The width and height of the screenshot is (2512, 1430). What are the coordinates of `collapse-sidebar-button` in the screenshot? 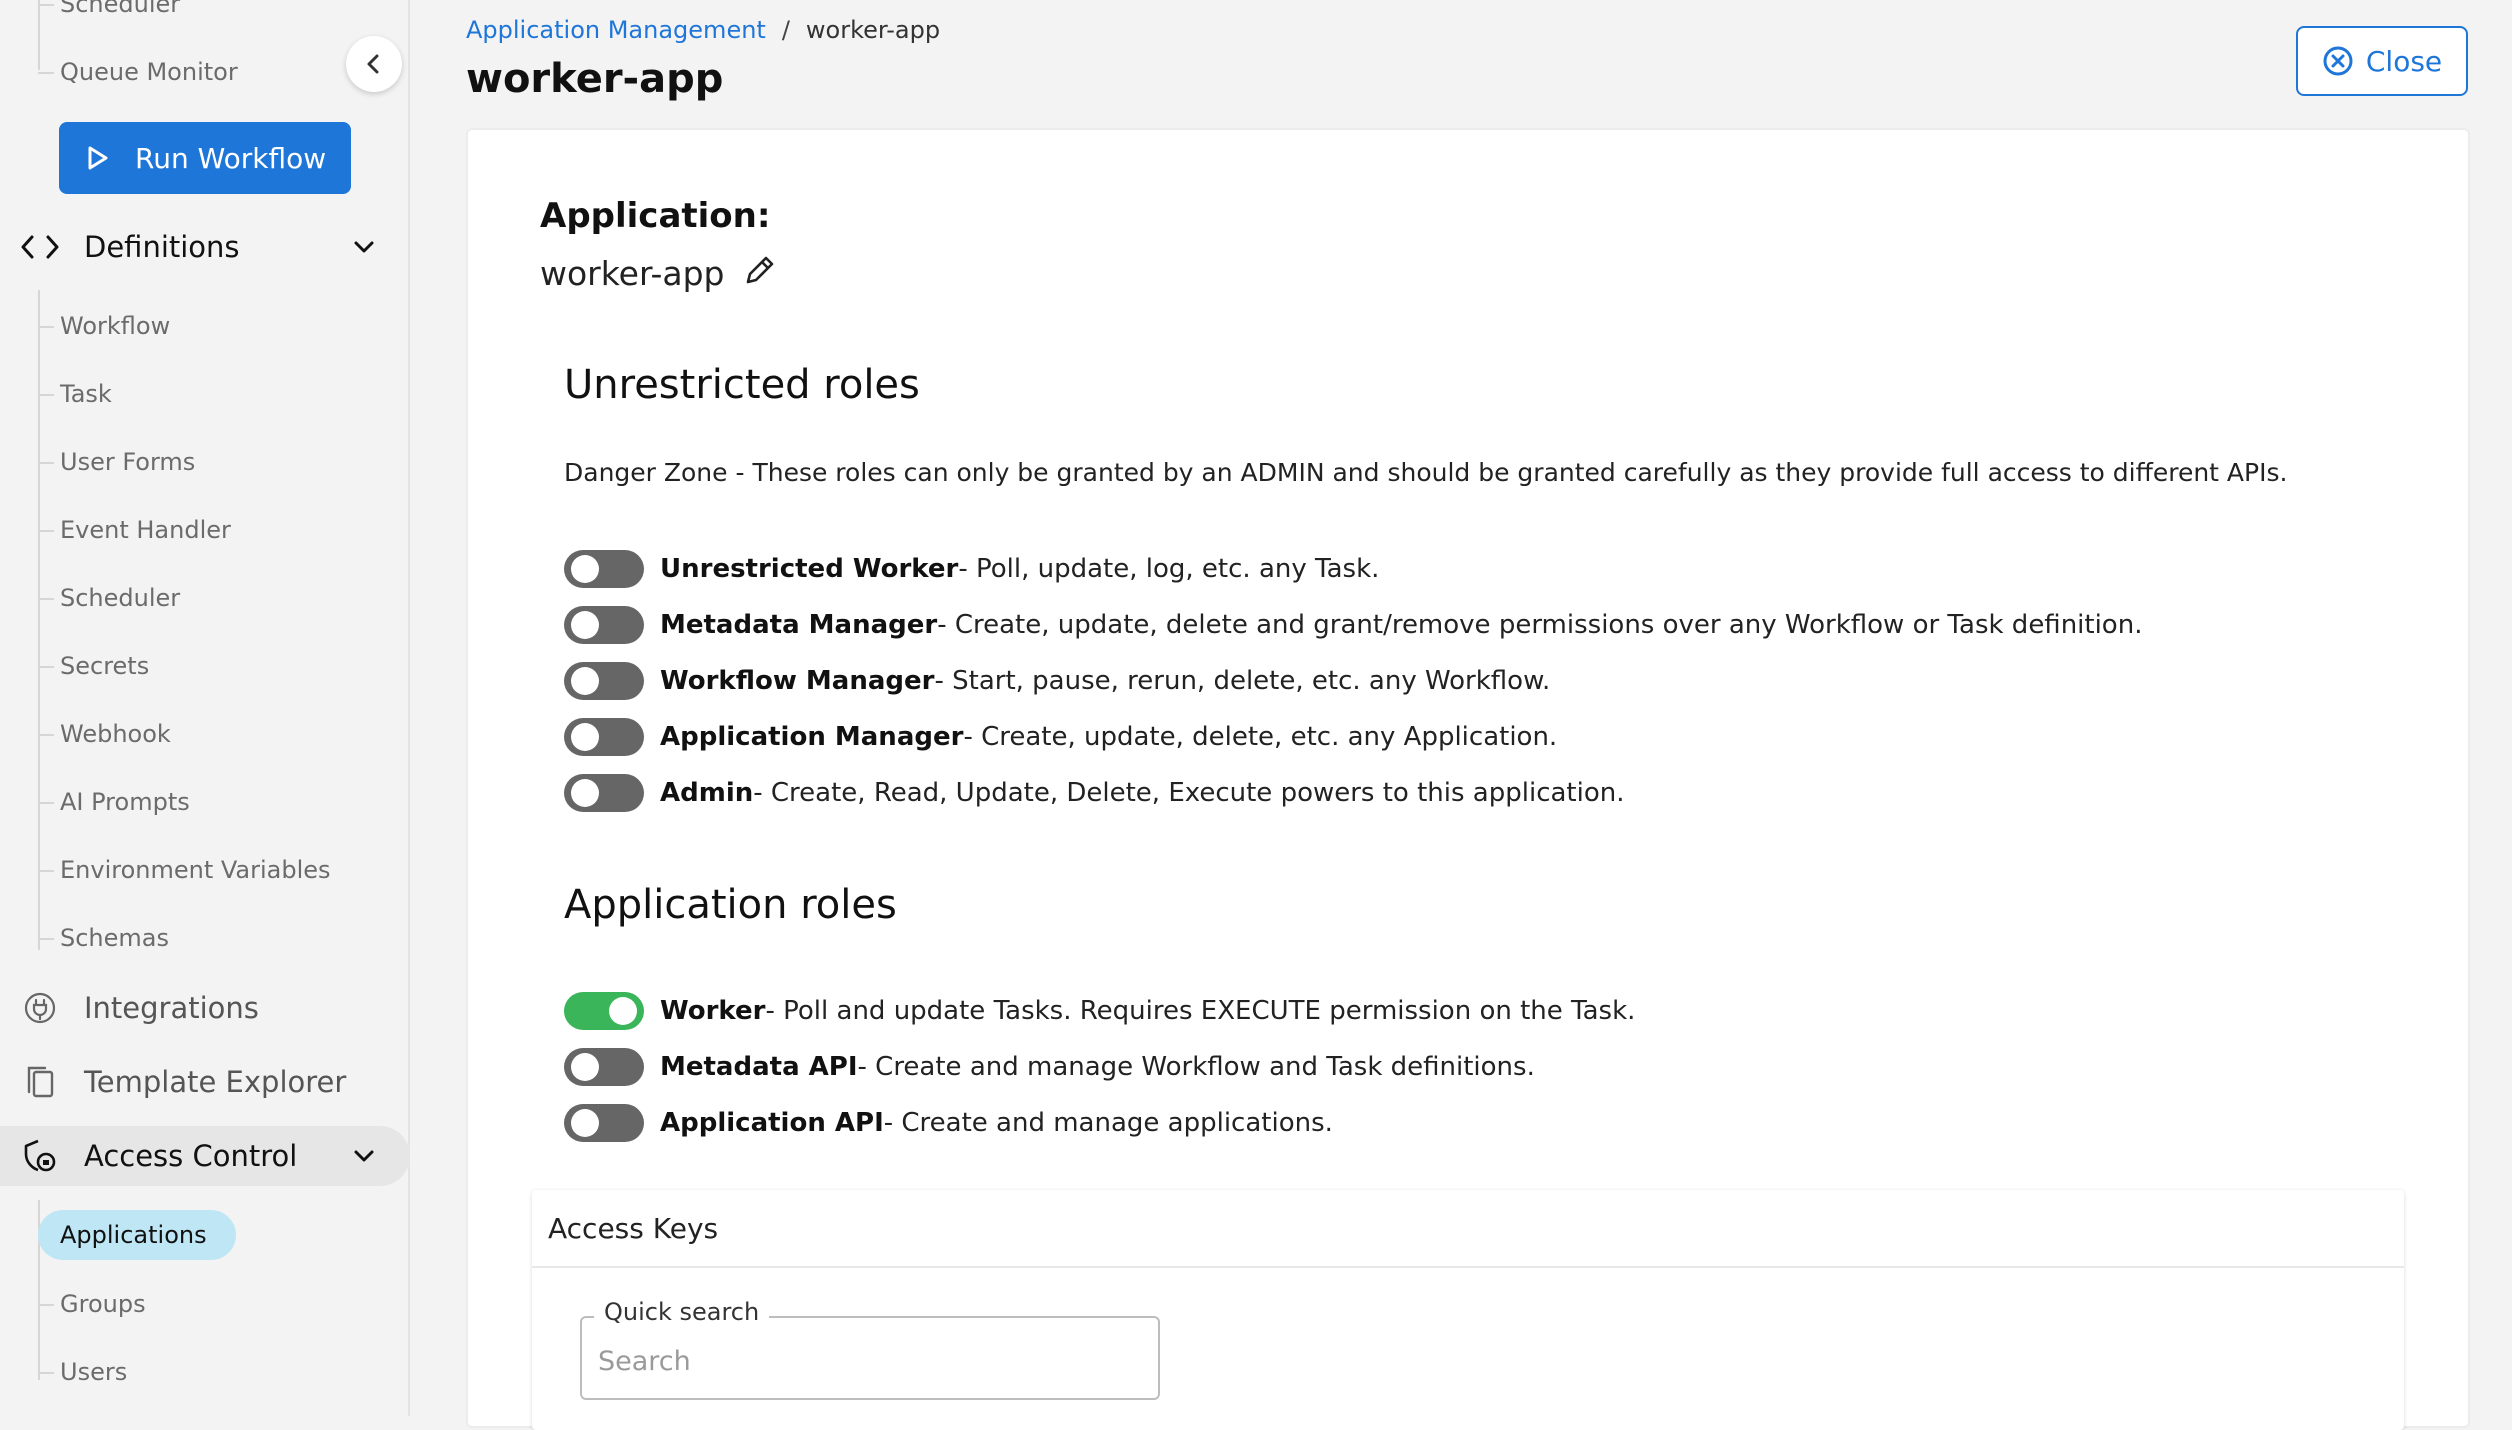 It's located at (374, 64).